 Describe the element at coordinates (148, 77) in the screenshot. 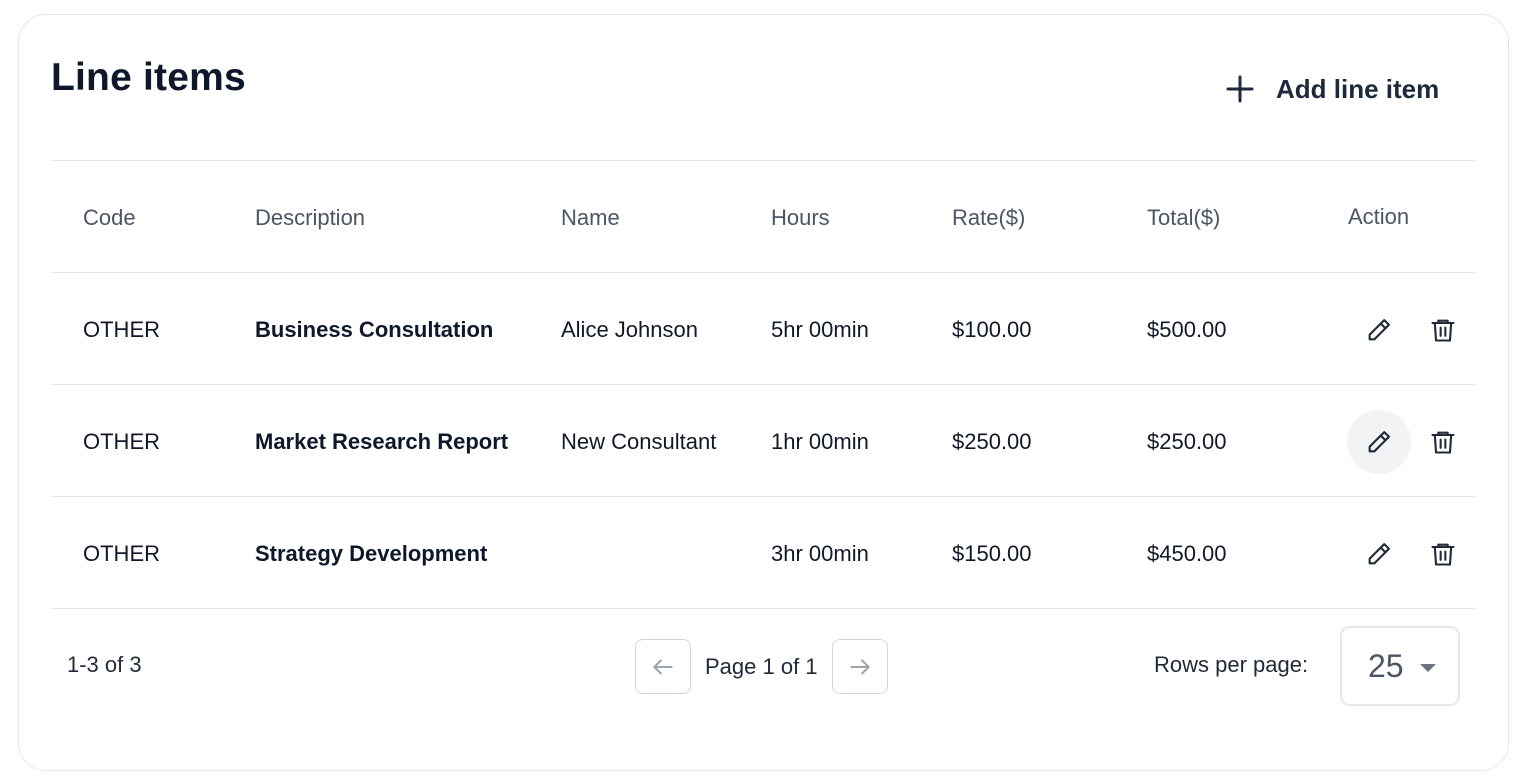

I see `page-title: Line items` at that location.